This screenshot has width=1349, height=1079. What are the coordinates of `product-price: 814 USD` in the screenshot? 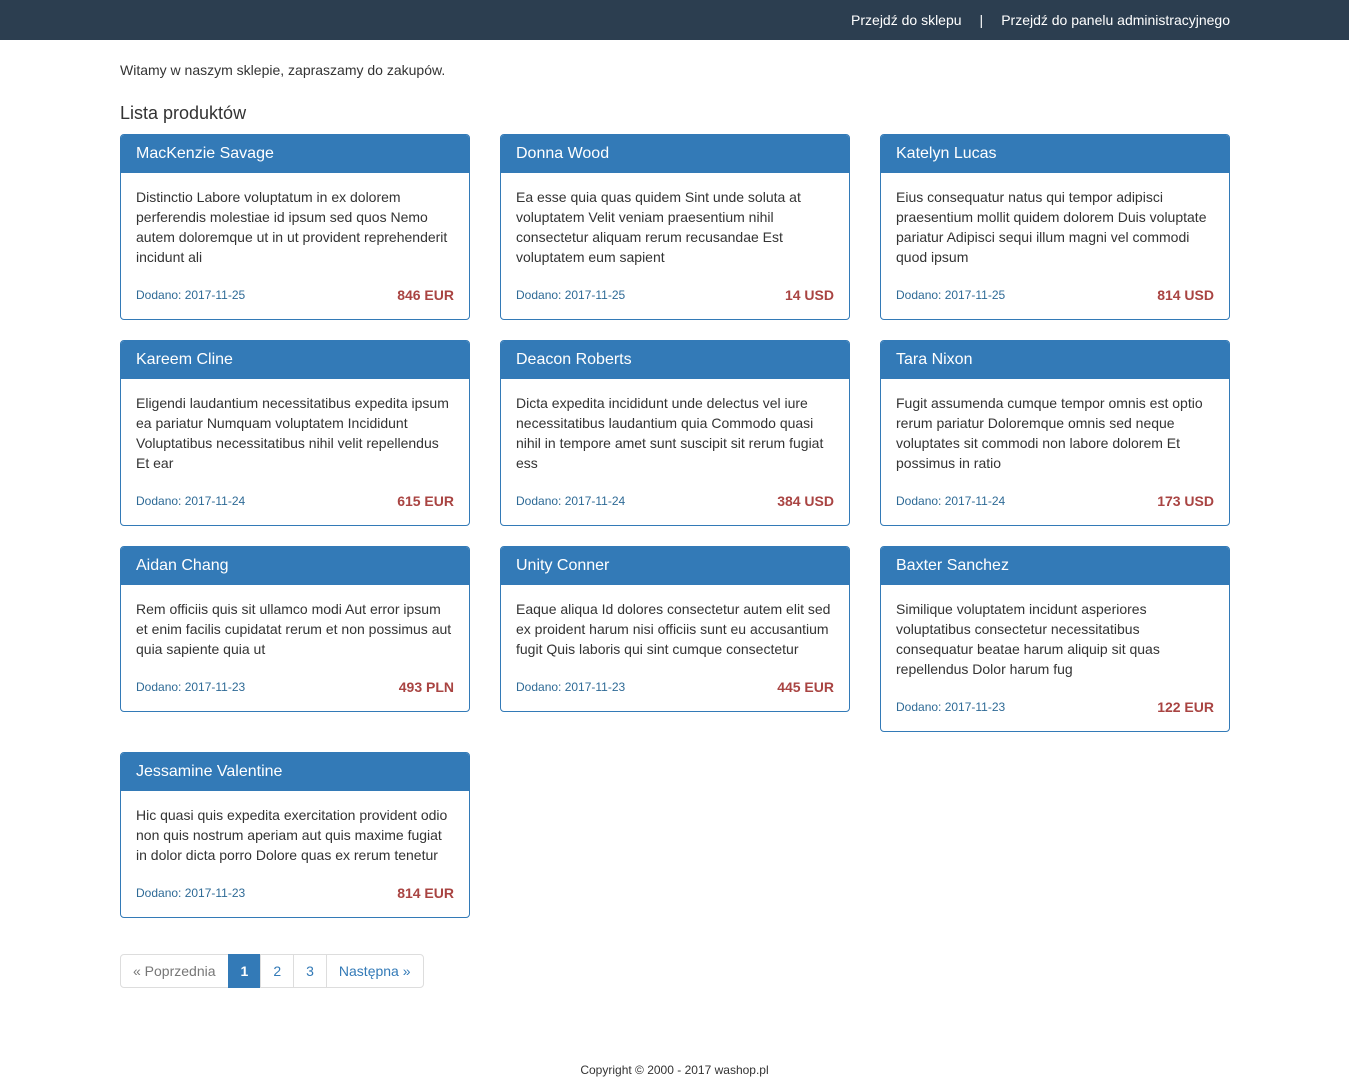 It's located at (1185, 295).